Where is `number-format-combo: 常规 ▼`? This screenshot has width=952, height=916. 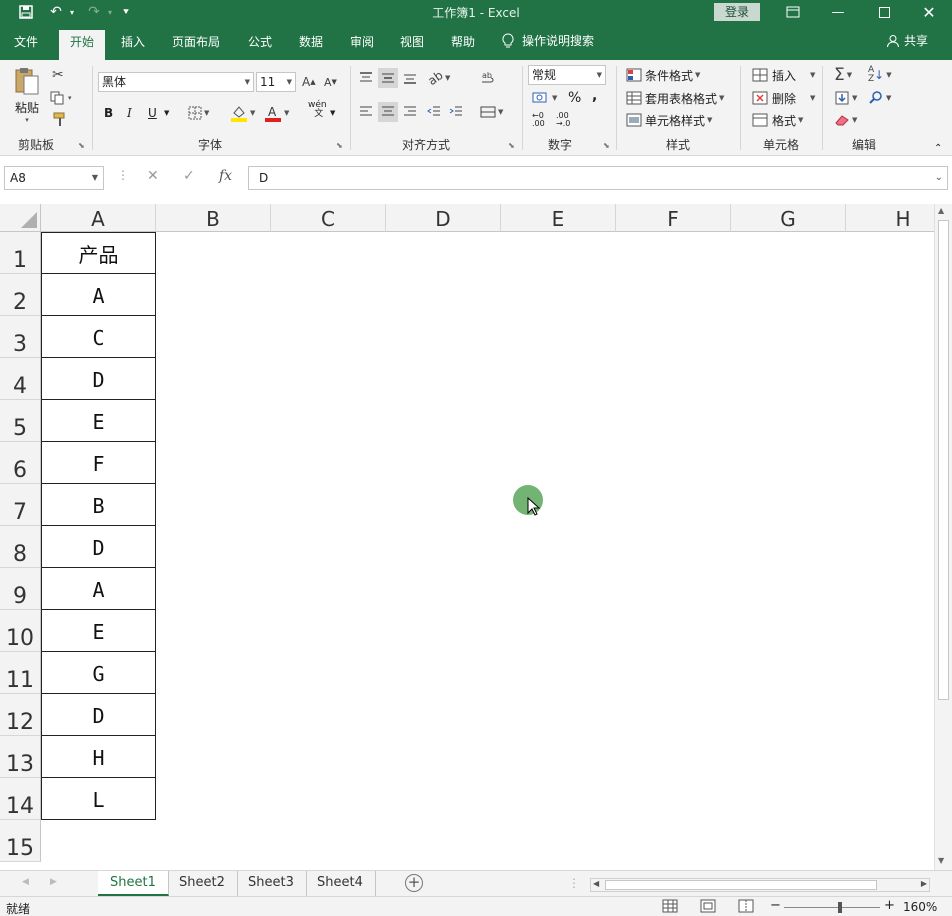
number-format-combo: 常规 ▼ is located at coordinates (567, 75).